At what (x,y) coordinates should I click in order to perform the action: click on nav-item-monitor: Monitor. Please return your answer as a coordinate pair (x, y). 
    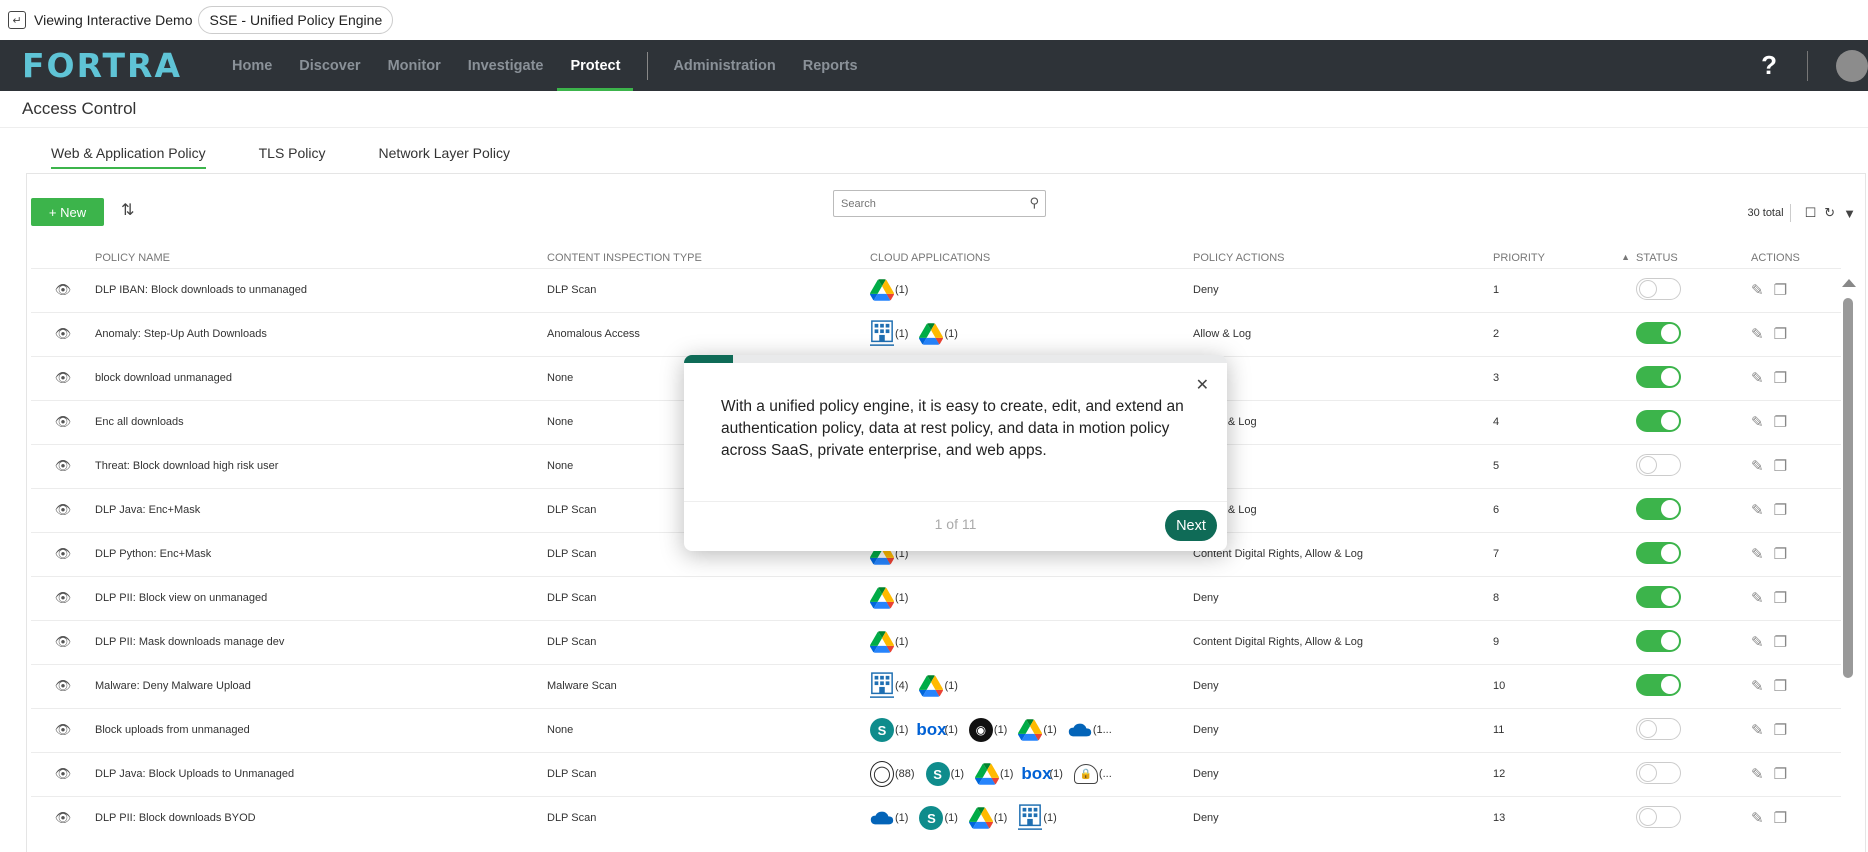
    Looking at the image, I should click on (414, 65).